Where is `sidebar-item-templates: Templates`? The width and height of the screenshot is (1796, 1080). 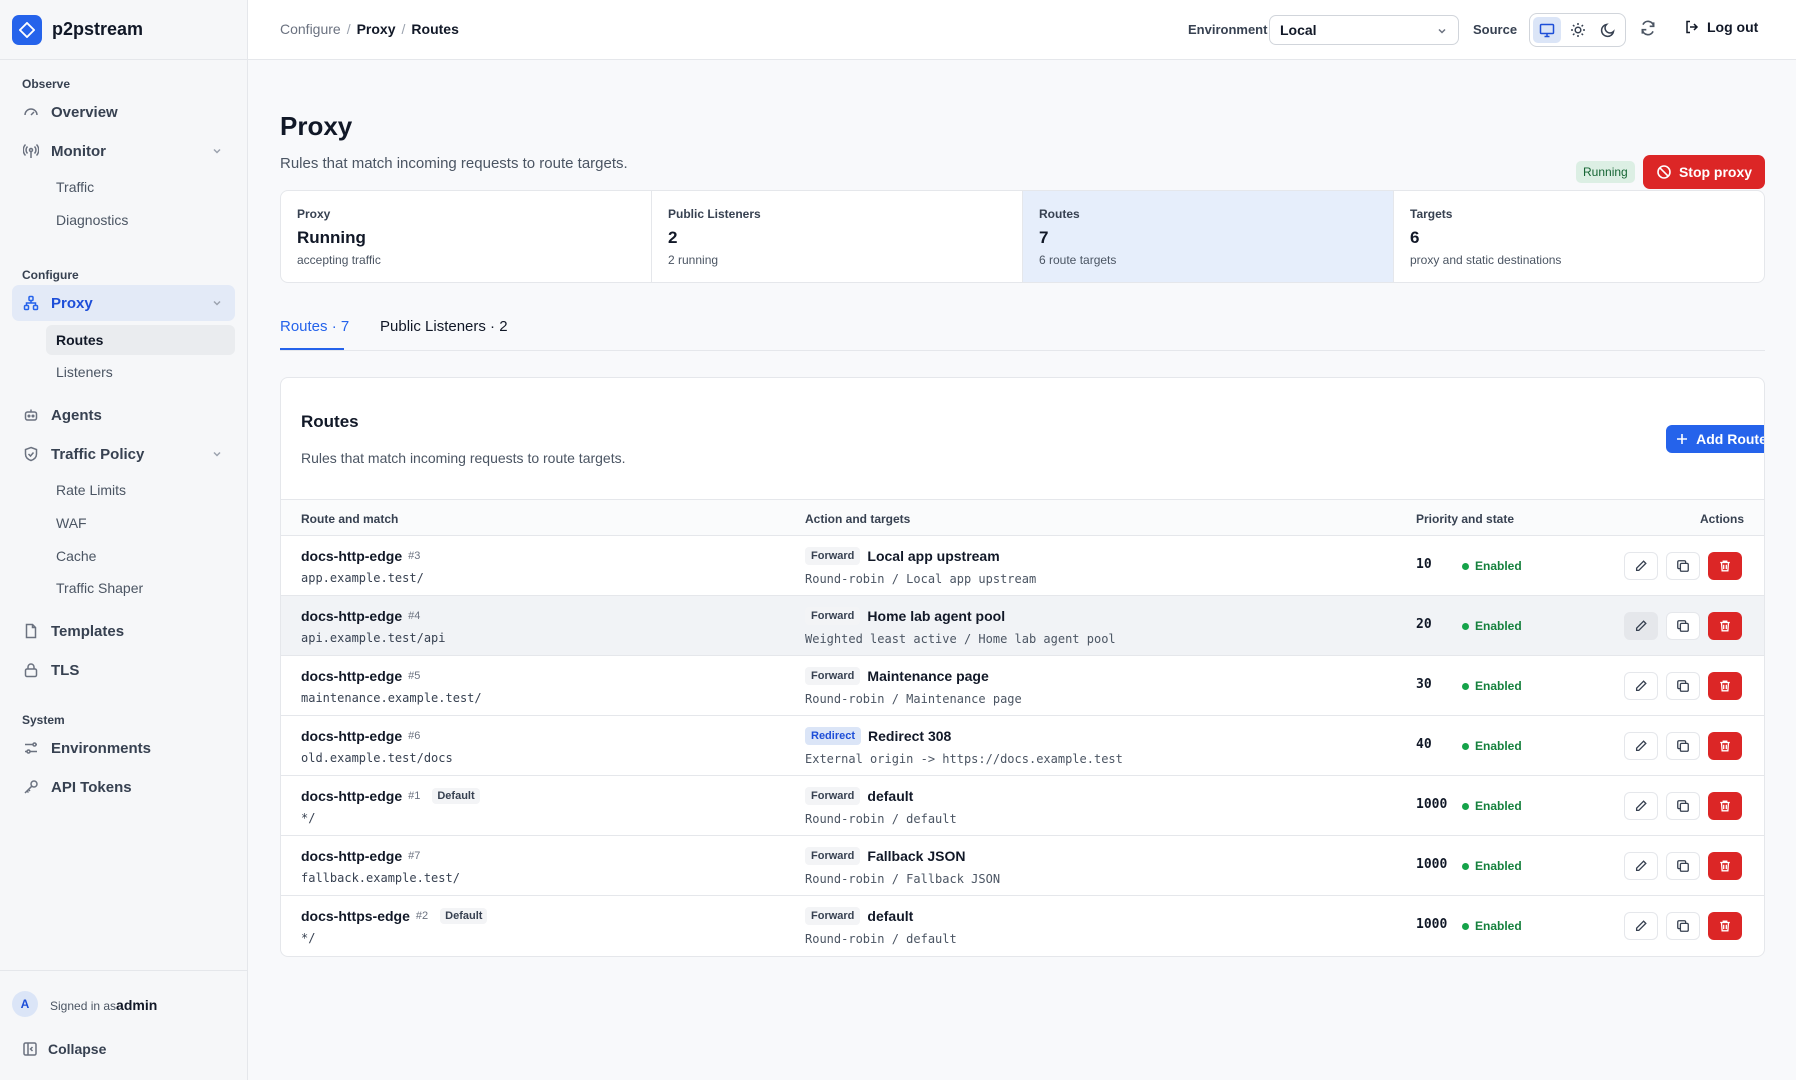 sidebar-item-templates: Templates is located at coordinates (123, 631).